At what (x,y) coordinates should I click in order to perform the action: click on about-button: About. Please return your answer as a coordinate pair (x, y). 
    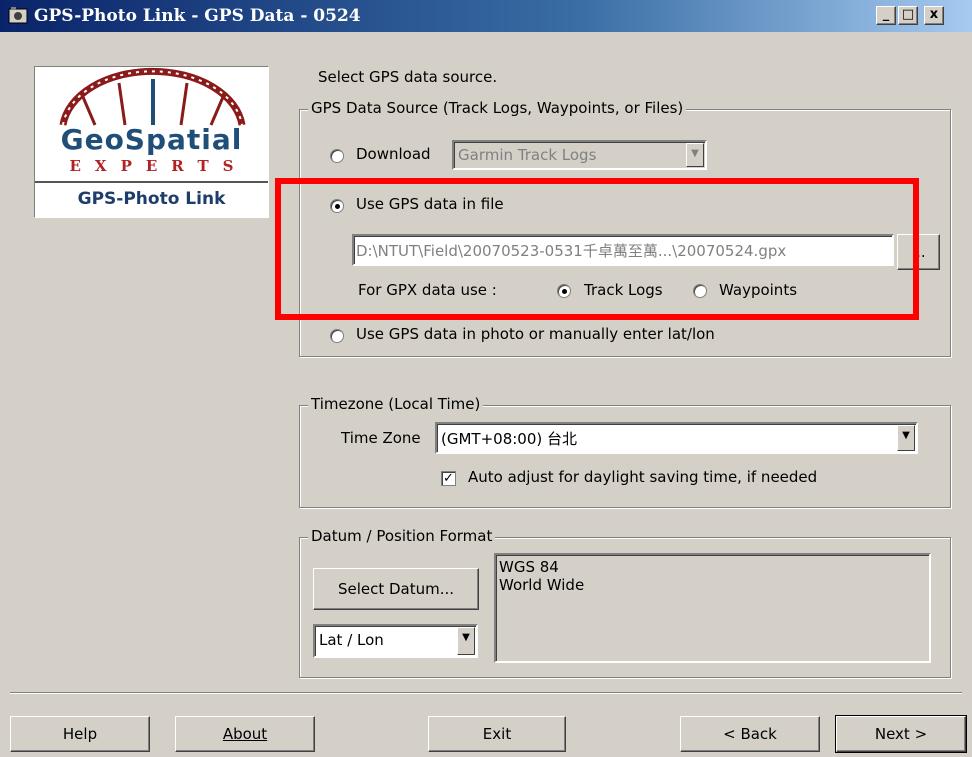
    Looking at the image, I should click on (245, 734).